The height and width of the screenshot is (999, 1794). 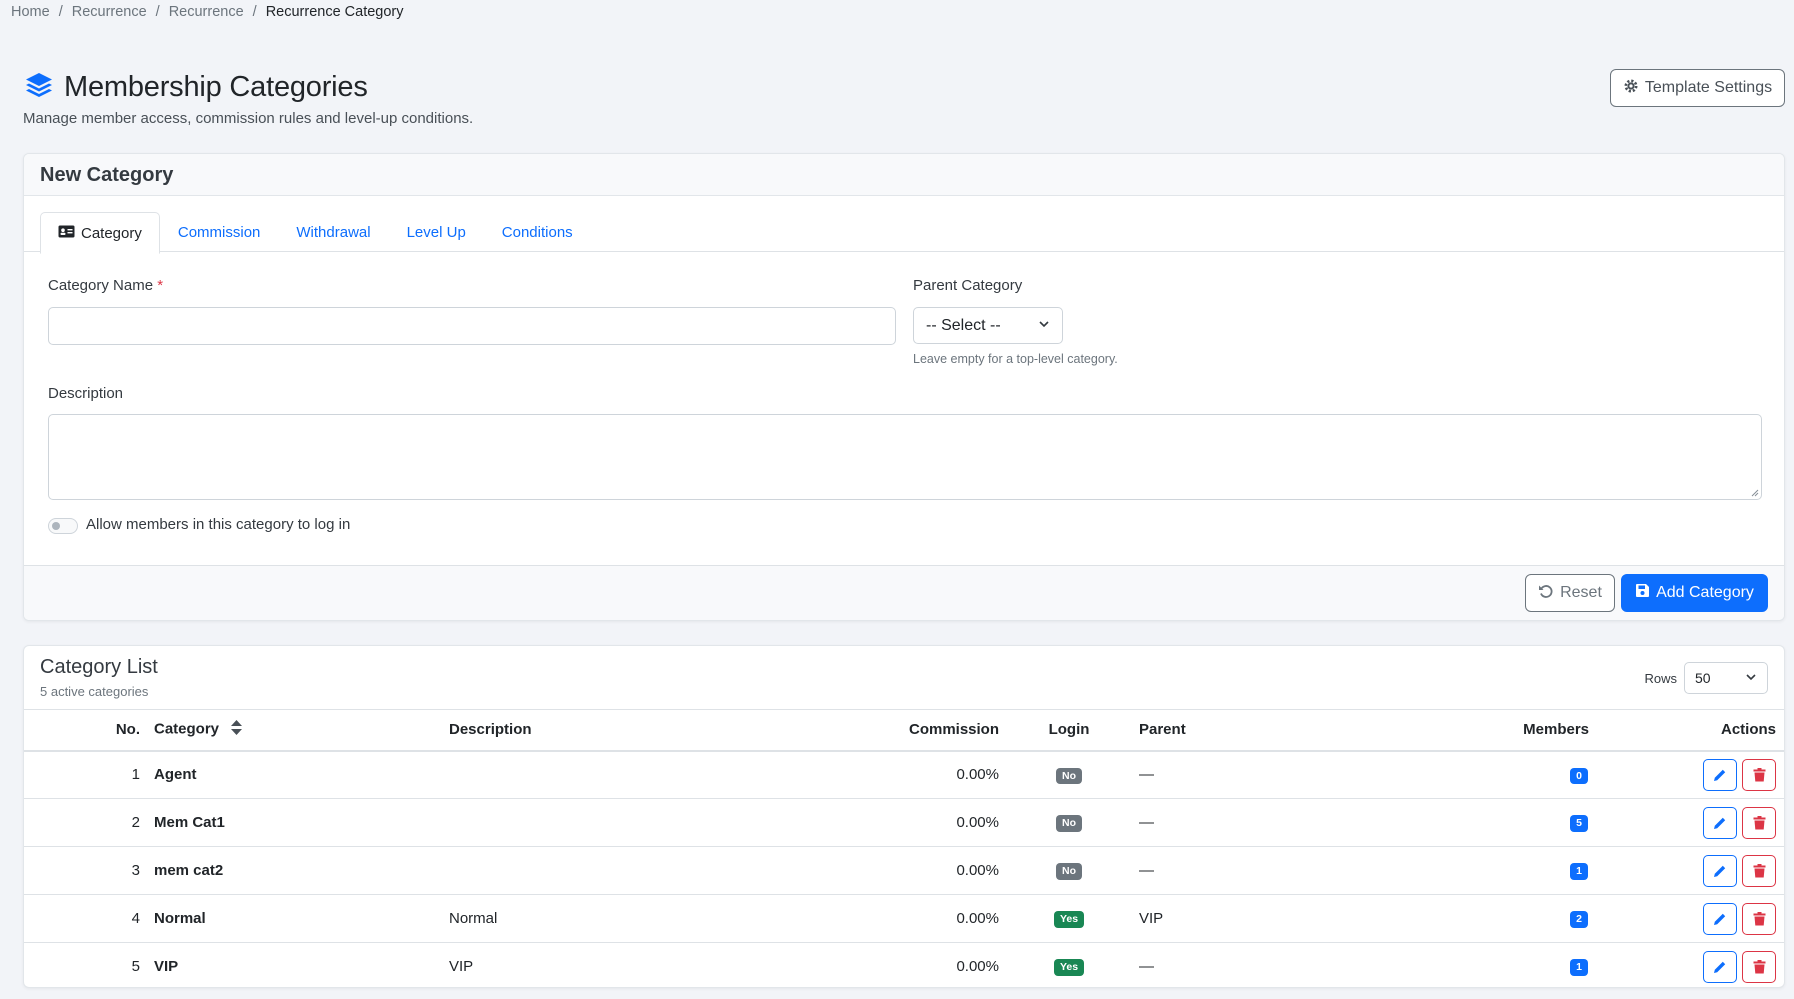 What do you see at coordinates (218, 524) in the screenshot?
I see `login-toggle-label: Allow members in this category to log in` at bounding box center [218, 524].